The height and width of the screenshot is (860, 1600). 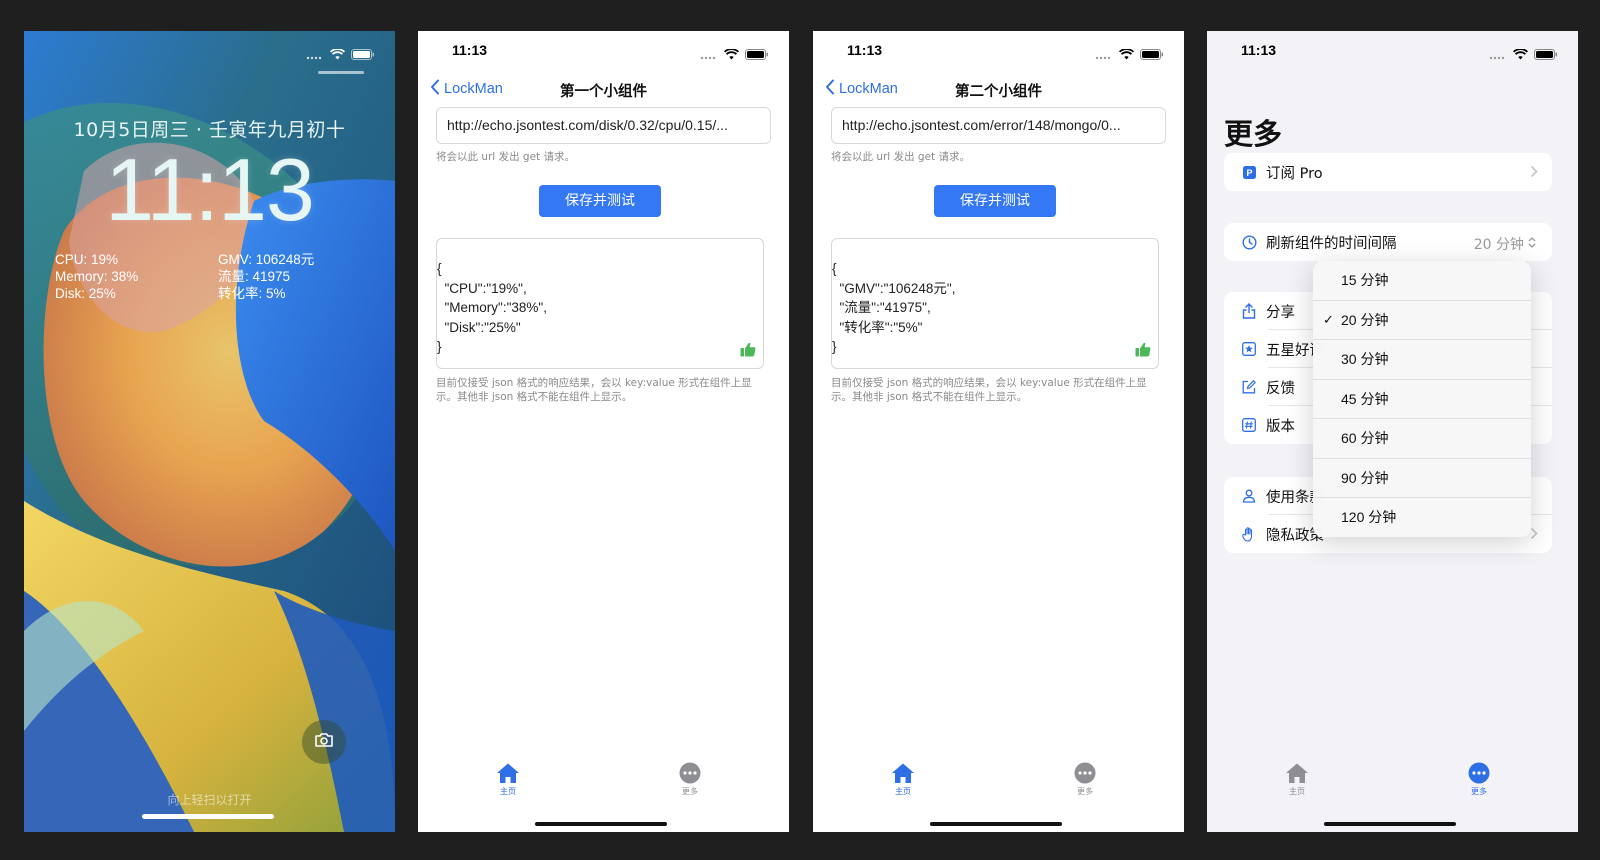 I want to click on refresh-label: 刷新组件的时间间隔, so click(x=1331, y=243).